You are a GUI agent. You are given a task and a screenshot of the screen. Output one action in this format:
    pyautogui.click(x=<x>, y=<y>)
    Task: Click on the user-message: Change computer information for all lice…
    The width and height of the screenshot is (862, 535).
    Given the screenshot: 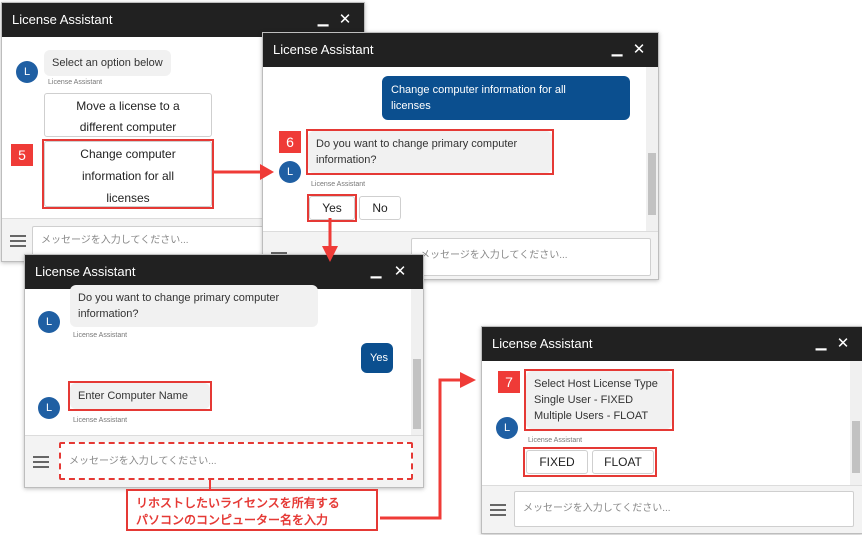 What is the action you would take?
    pyautogui.click(x=506, y=98)
    